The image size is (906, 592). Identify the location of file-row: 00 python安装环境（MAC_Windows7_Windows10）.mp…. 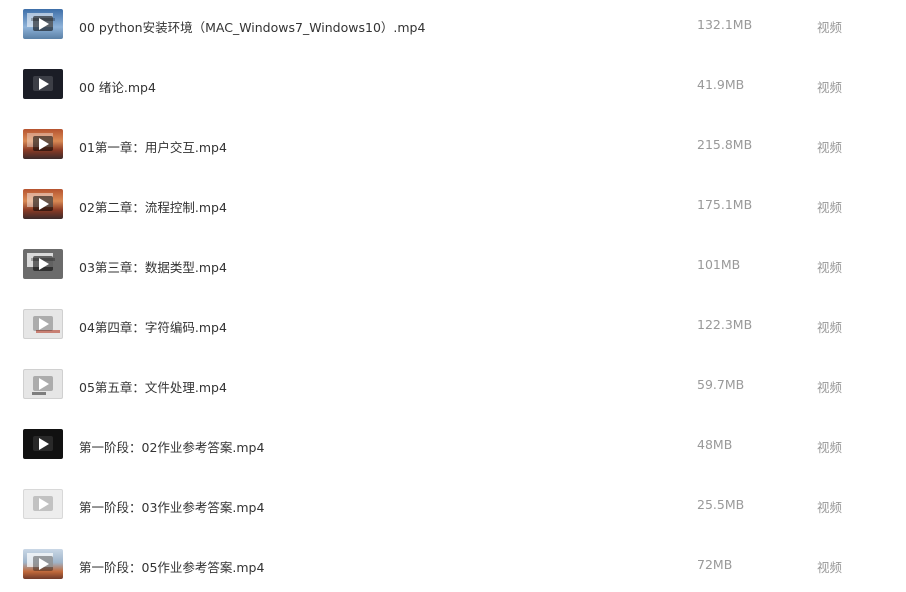
(453, 39).